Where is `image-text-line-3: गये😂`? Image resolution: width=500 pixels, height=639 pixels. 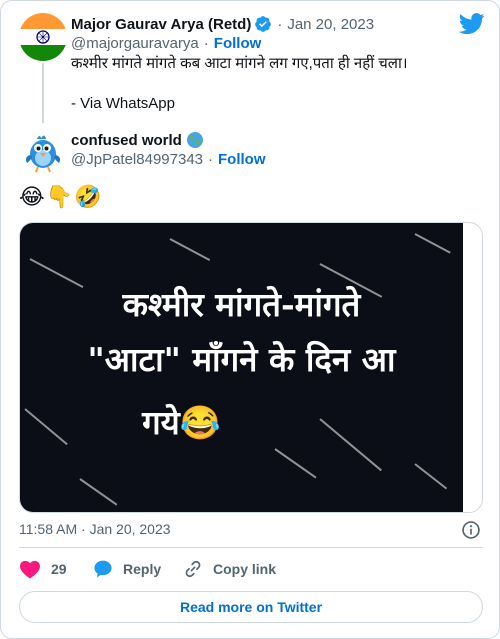
image-text-line-3: गये😂 is located at coordinates (181, 422).